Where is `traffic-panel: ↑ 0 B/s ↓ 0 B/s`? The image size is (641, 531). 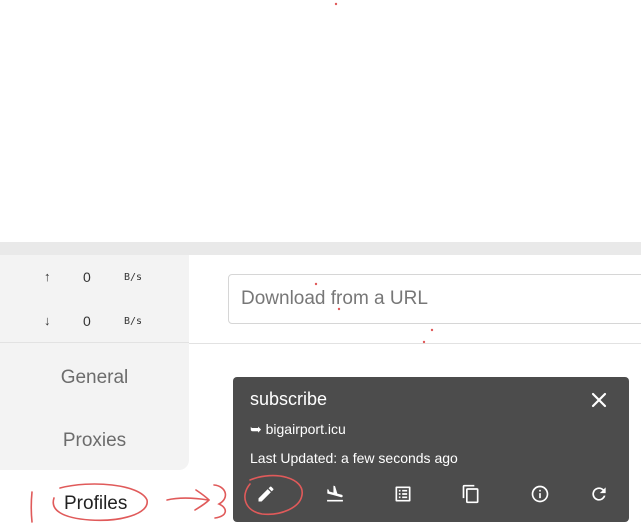 traffic-panel: ↑ 0 B/s ↓ 0 B/s is located at coordinates (94, 299).